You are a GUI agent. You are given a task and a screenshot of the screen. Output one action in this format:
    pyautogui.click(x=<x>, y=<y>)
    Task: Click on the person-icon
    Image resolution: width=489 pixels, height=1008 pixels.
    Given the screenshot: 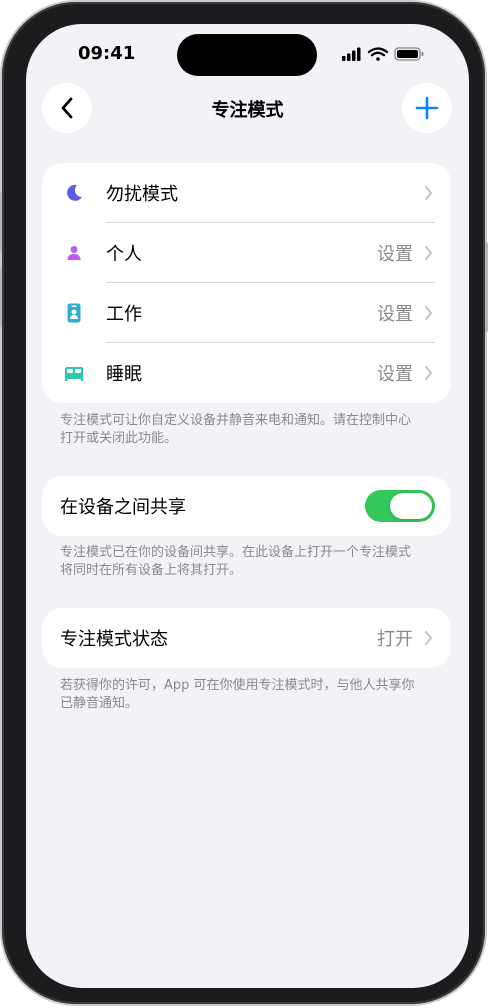 What is the action you would take?
    pyautogui.click(x=74, y=253)
    